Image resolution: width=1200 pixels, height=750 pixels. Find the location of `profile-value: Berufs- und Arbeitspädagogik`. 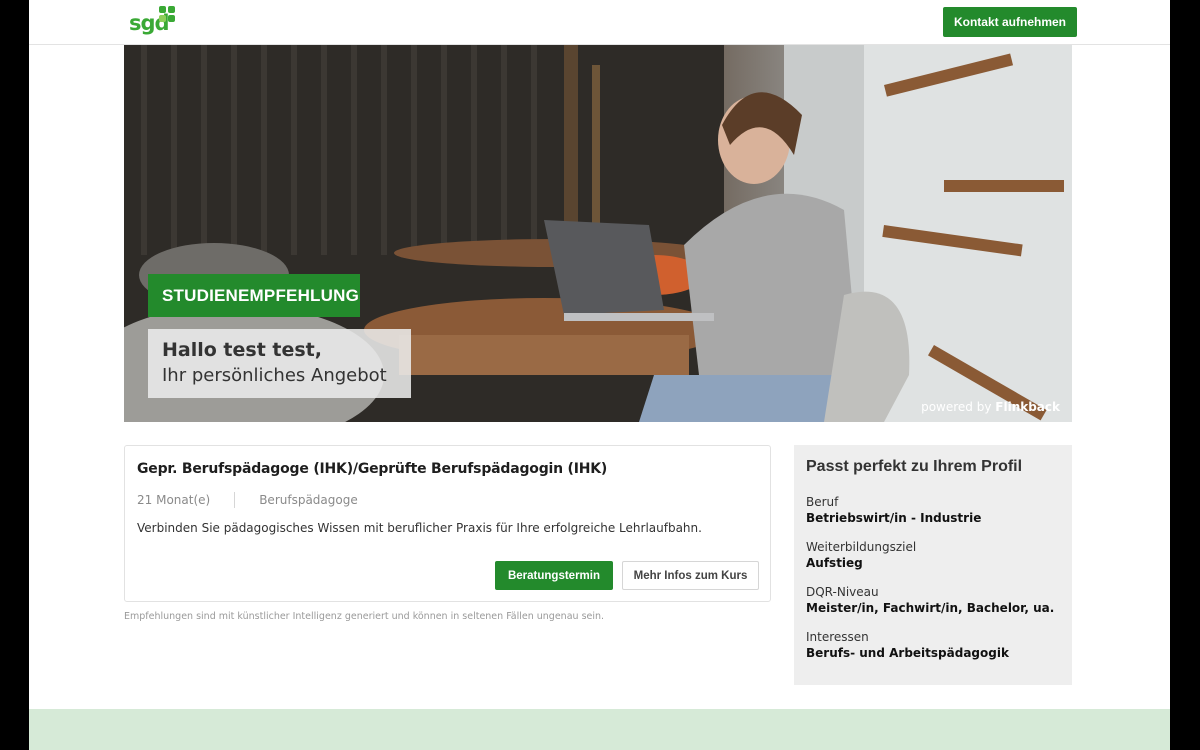

profile-value: Berufs- und Arbeitspädagogik is located at coordinates (907, 653).